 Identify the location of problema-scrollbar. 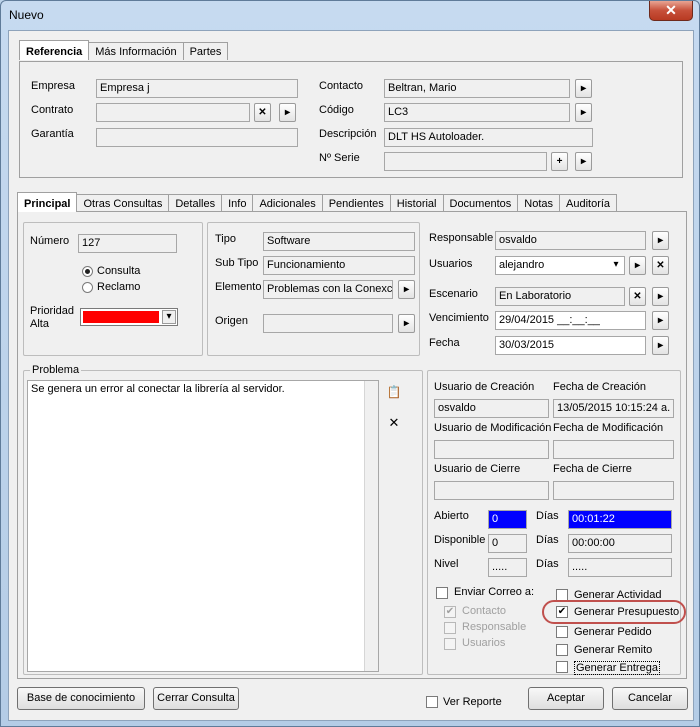
(371, 526).